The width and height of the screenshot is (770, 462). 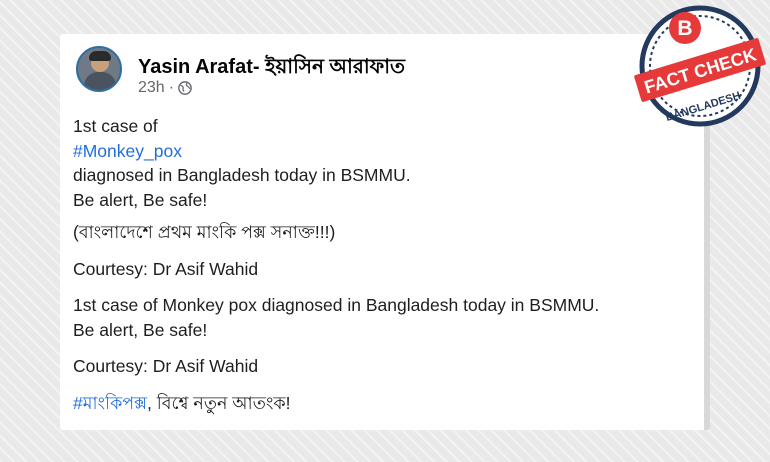 I want to click on scrollbar, so click(x=707, y=258).